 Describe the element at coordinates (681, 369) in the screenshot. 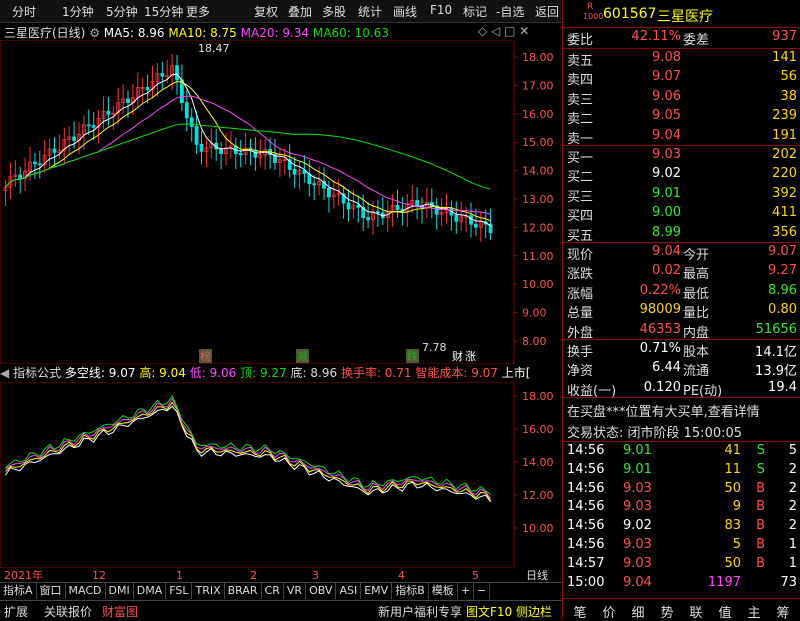

I see `fund-row: 净资 6.44 流通 13.9亿` at that location.